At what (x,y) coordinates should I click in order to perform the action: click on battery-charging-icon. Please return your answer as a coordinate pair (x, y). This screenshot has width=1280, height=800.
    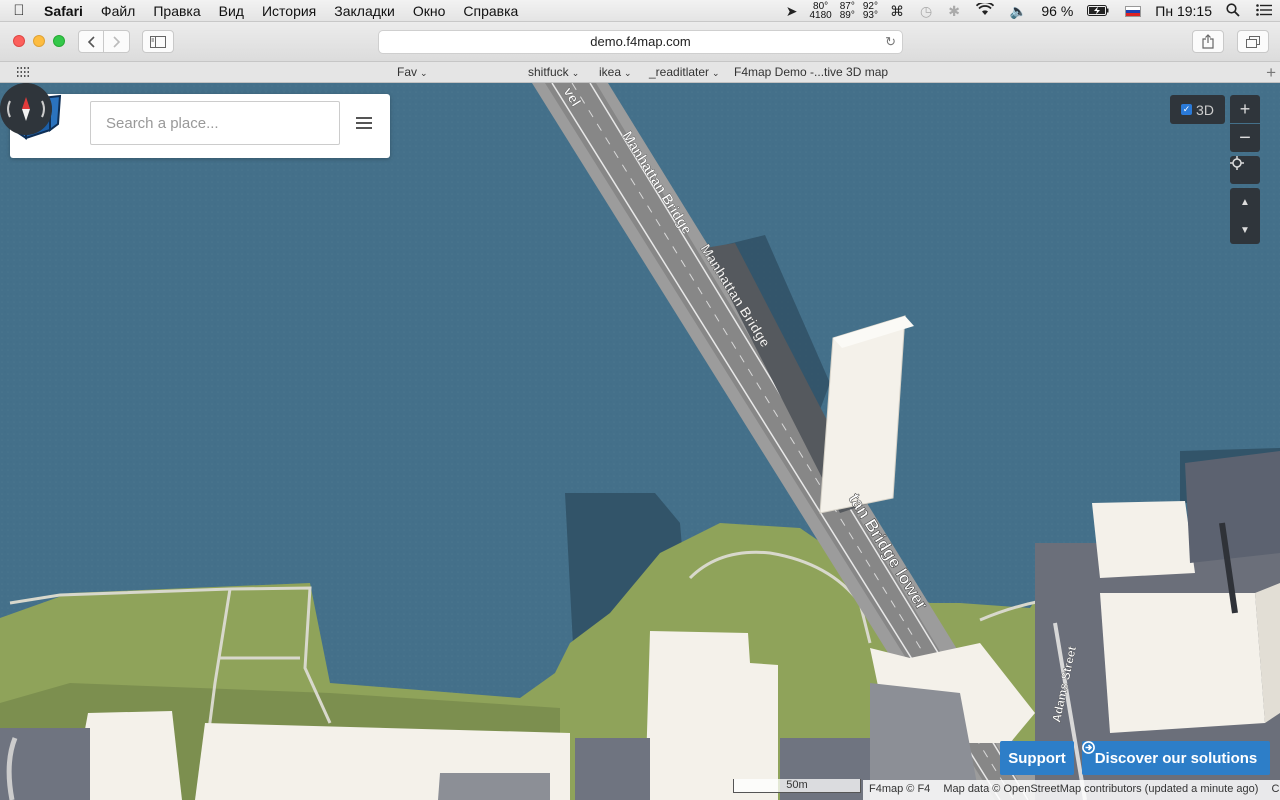
    Looking at the image, I should click on (1098, 11).